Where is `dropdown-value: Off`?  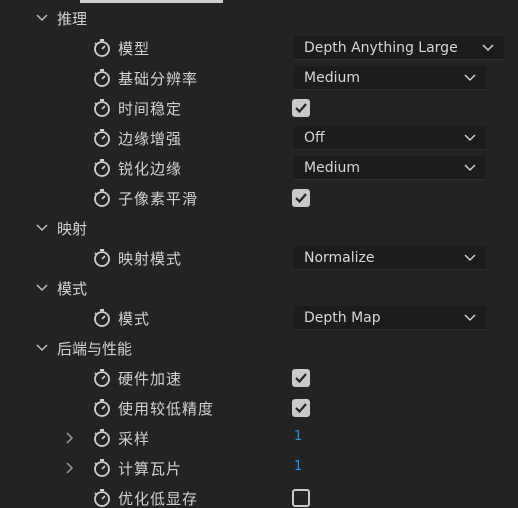 dropdown-value: Off is located at coordinates (314, 138).